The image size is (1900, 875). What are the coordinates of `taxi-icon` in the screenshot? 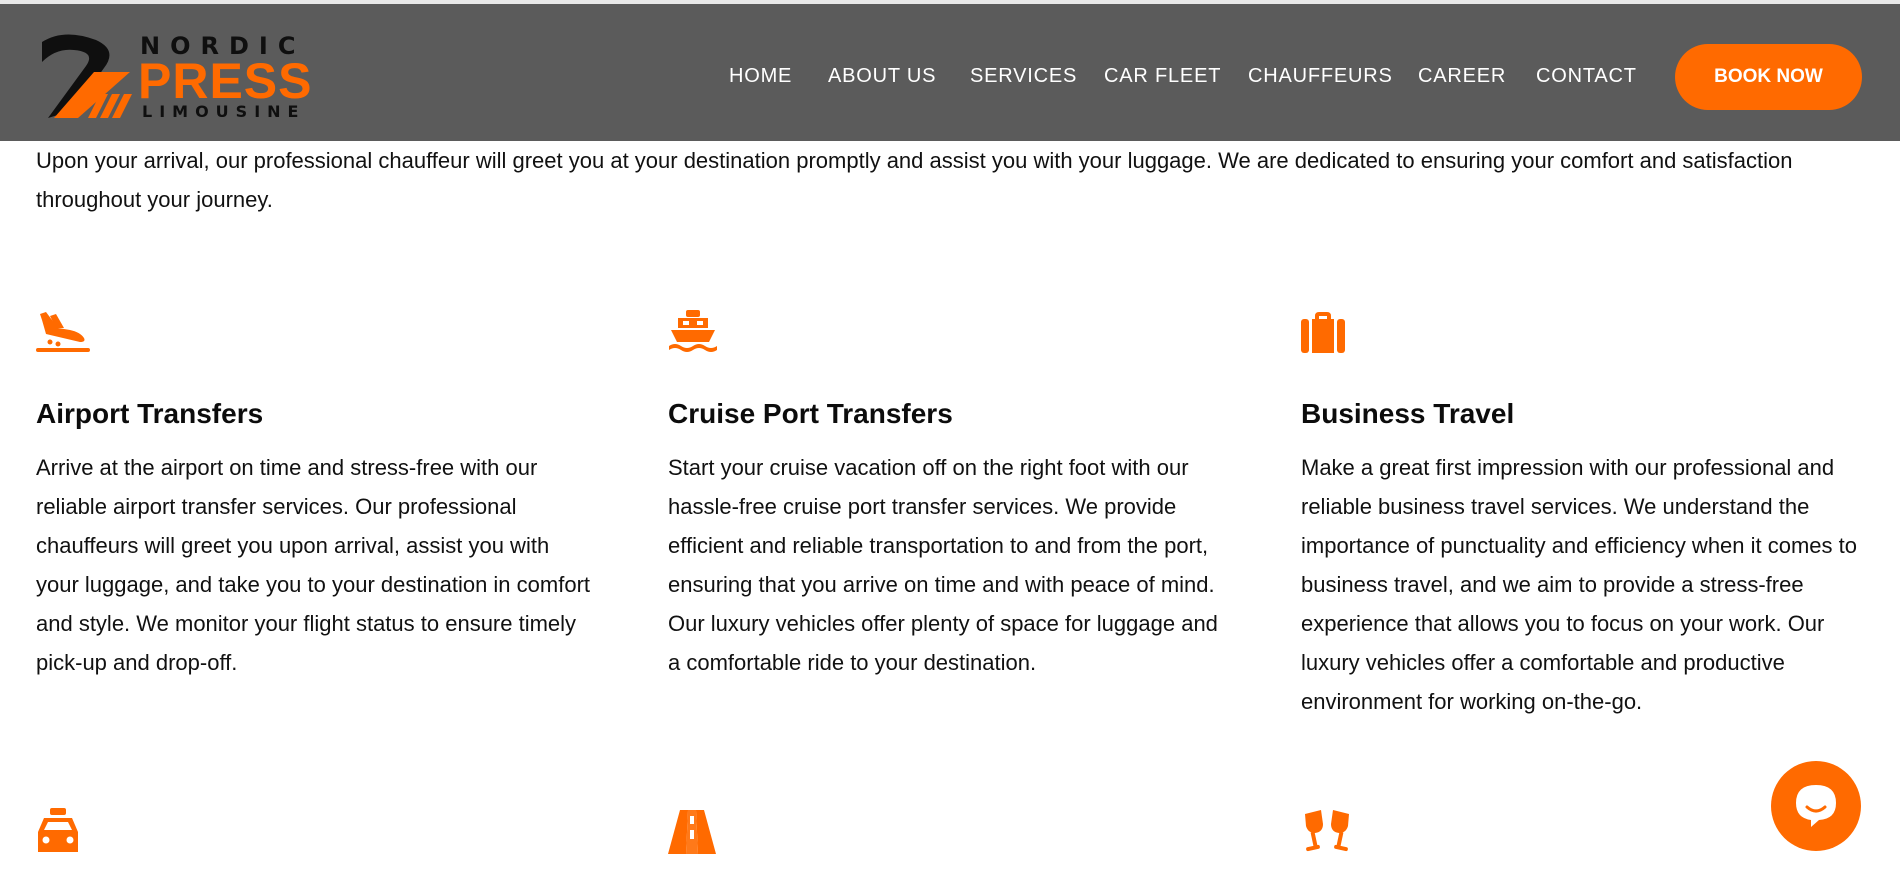 It's located at (58, 830).